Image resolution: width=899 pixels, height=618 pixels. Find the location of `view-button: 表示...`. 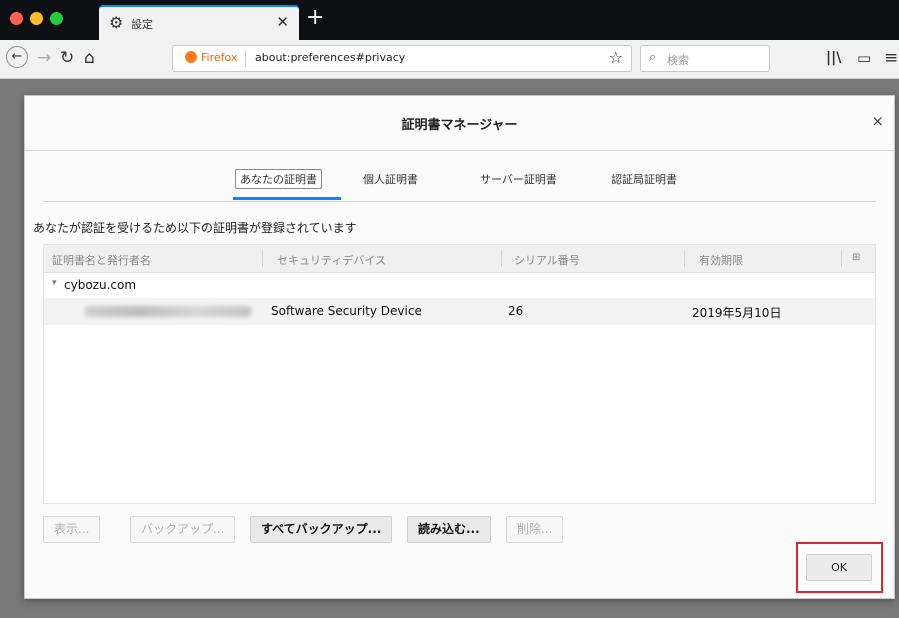

view-button: 表示... is located at coordinates (72, 529).